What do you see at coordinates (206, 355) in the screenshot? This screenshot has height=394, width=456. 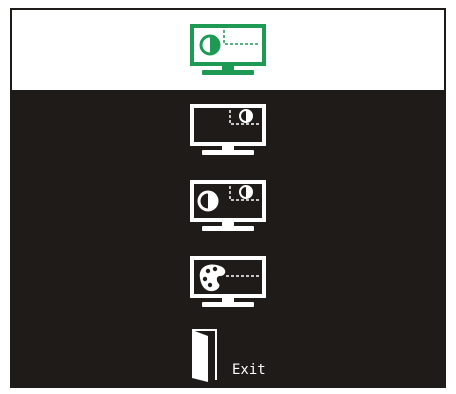 I see `exit-door-icon` at bounding box center [206, 355].